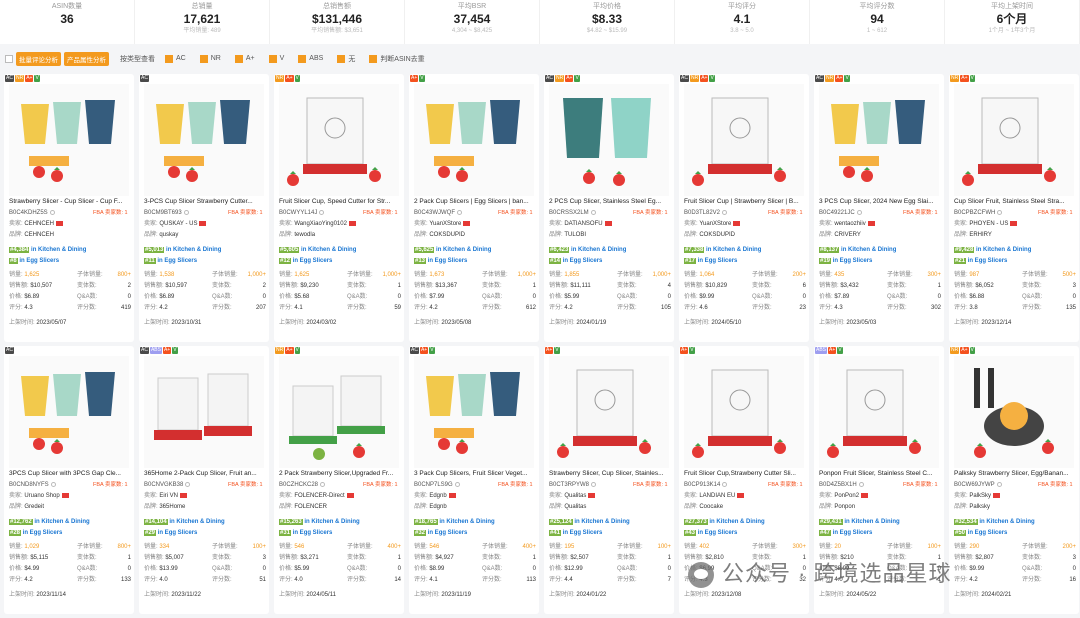 This screenshot has height=618, width=1080. Describe the element at coordinates (575, 235) in the screenshot. I see `brand-name: TULOBI` at that location.